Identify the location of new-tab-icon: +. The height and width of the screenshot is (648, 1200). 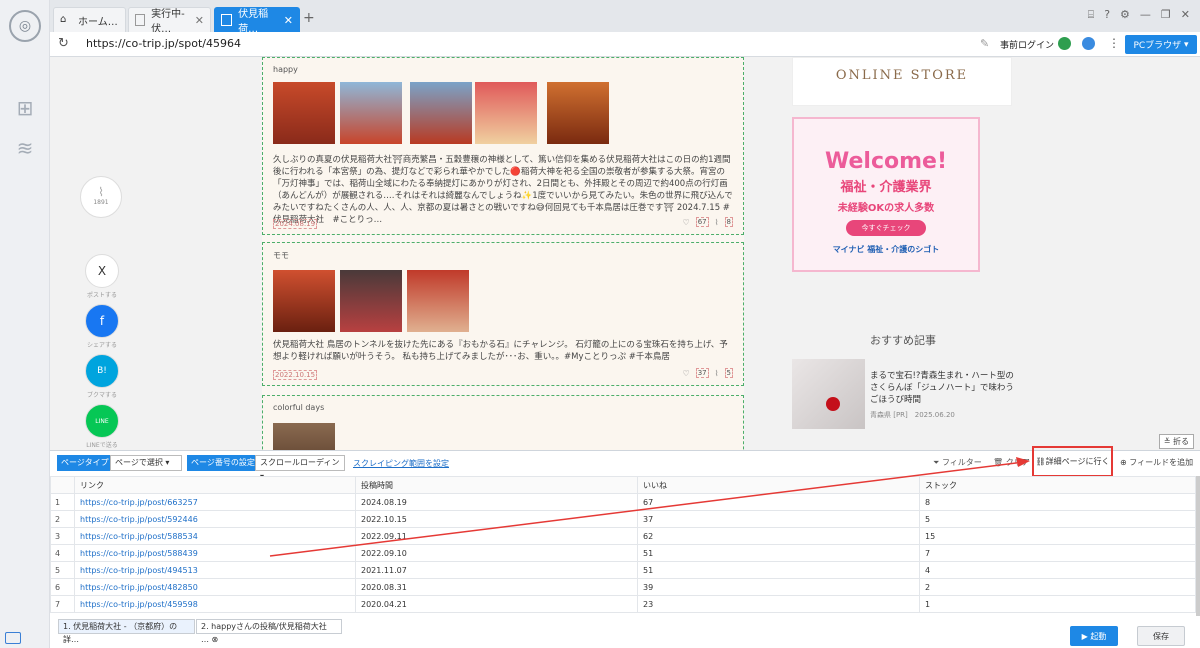
(309, 18).